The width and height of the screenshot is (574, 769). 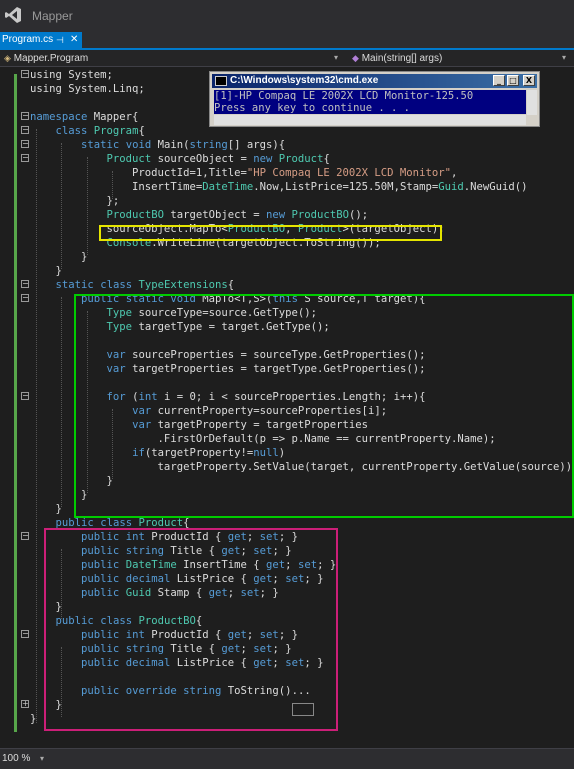 I want to click on member-dropdown: ◆ Main(string[] args), so click(x=397, y=58).